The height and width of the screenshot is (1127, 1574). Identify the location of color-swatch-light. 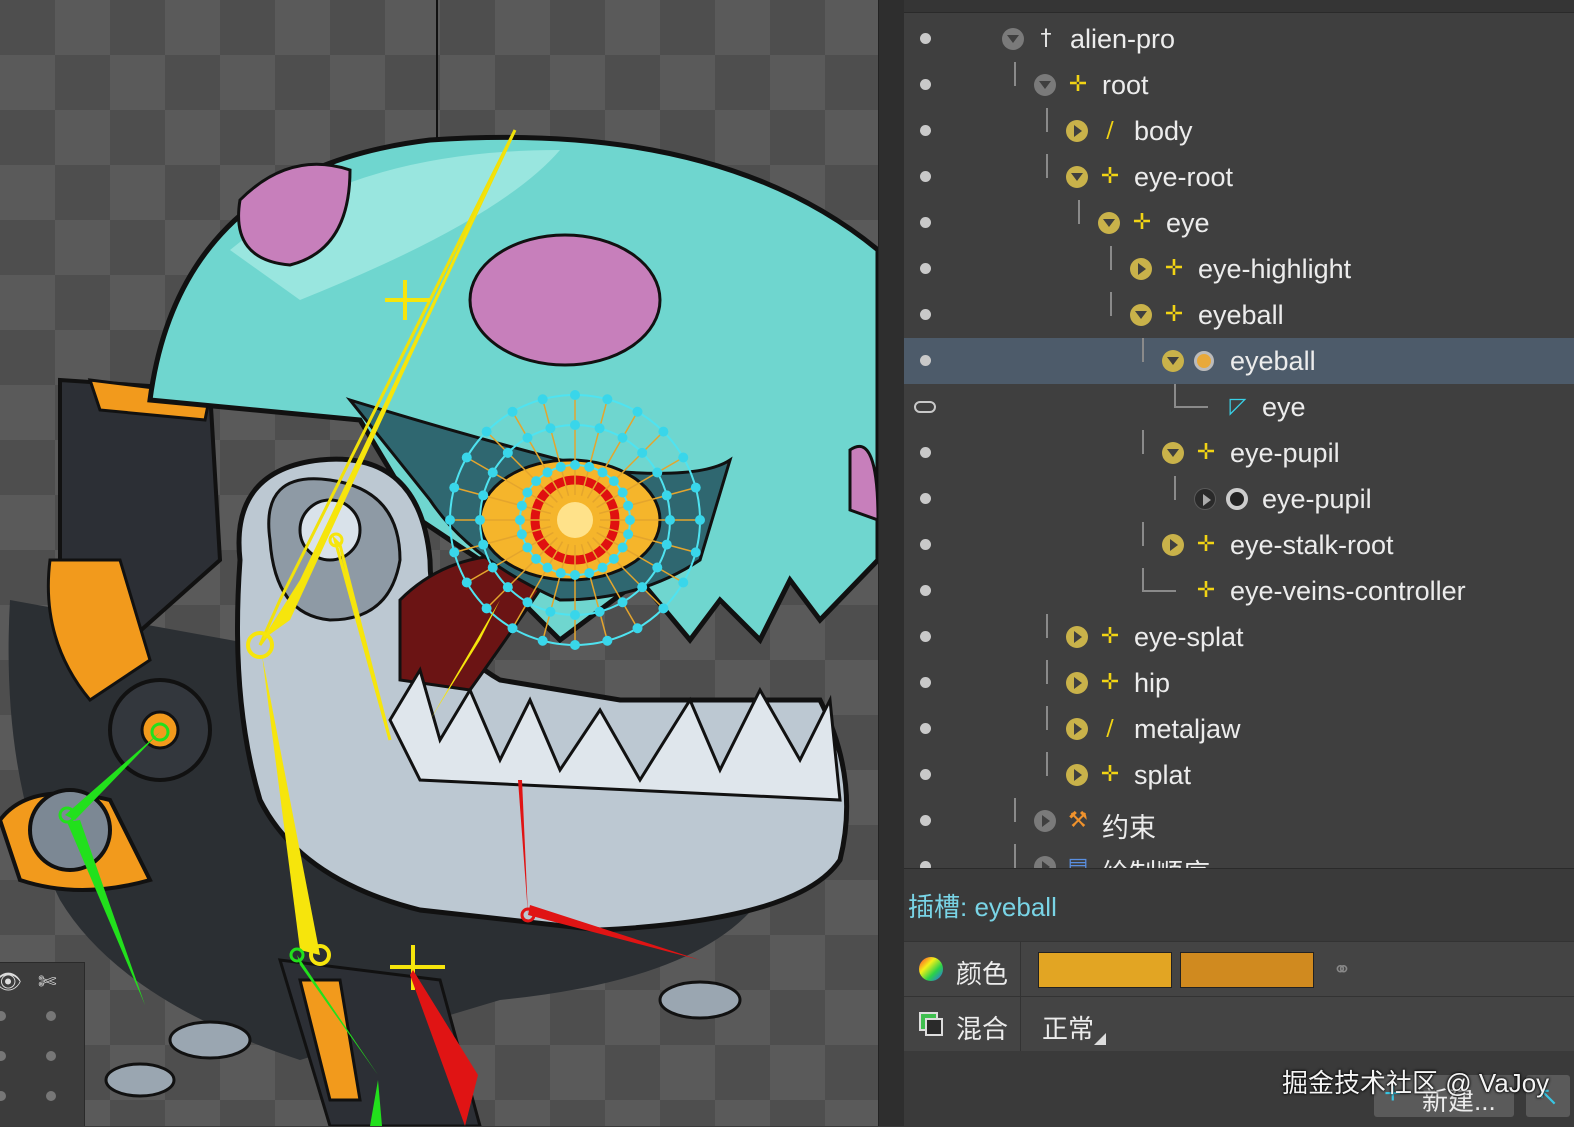
(1105, 970).